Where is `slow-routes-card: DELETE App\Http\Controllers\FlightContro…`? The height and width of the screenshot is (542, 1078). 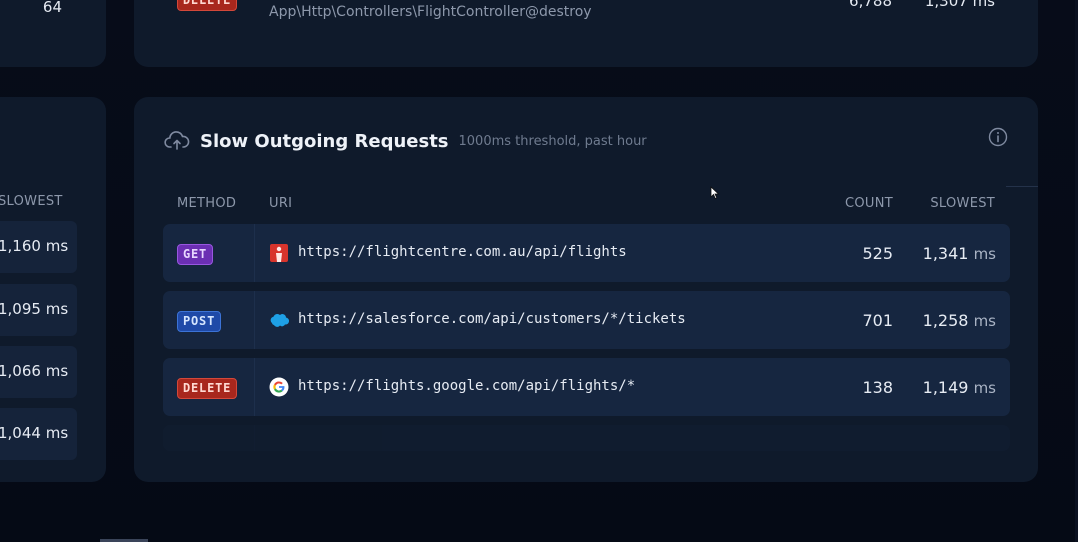
slow-routes-card: DELETE App\Http\Controllers\FlightContro… is located at coordinates (586, 33).